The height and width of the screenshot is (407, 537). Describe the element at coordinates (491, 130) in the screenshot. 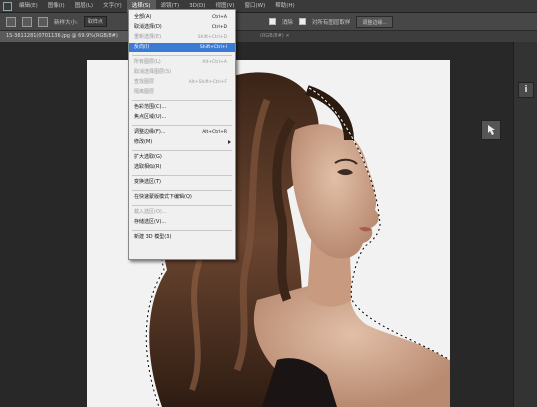

I see `pointer-hand-icon` at that location.